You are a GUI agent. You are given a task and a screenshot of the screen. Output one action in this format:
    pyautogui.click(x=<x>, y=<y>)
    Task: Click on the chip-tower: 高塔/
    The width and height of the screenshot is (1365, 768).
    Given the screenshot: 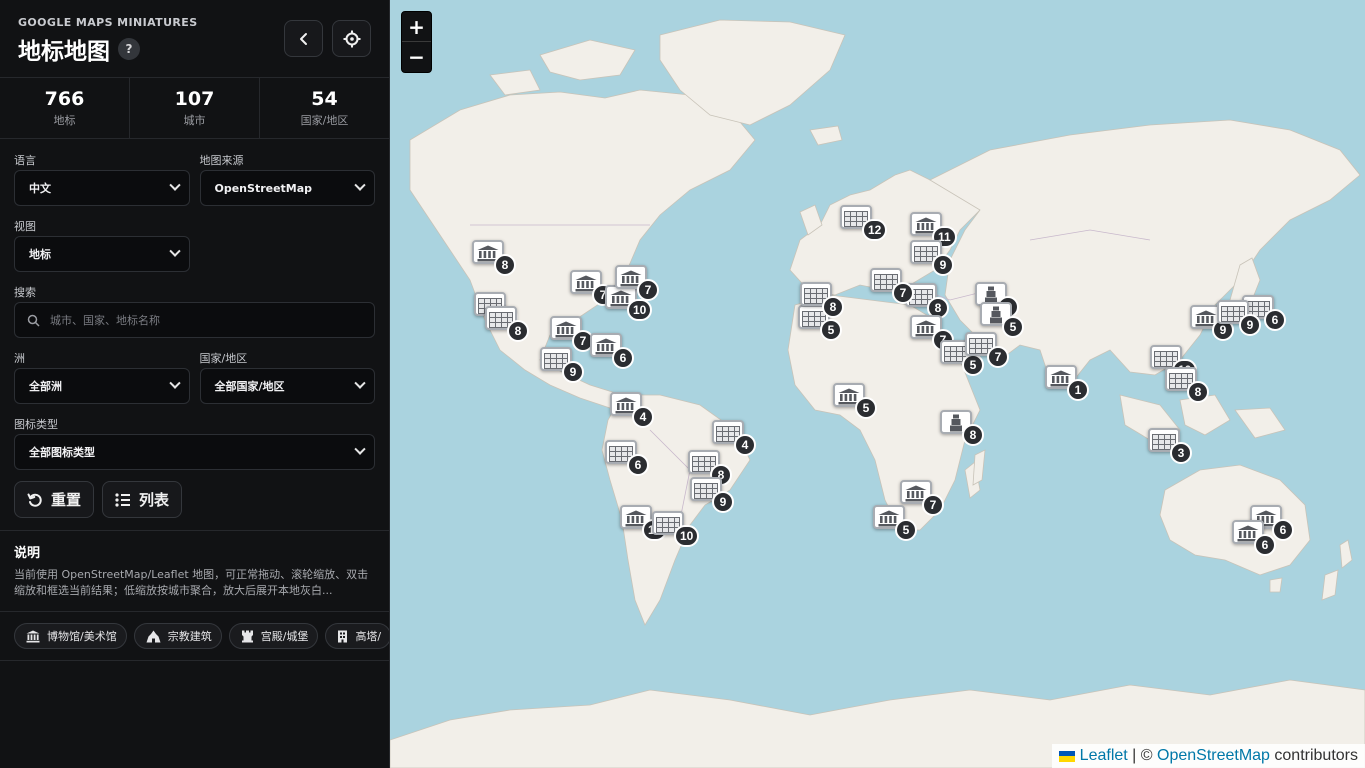 What is the action you would take?
    pyautogui.click(x=357, y=636)
    